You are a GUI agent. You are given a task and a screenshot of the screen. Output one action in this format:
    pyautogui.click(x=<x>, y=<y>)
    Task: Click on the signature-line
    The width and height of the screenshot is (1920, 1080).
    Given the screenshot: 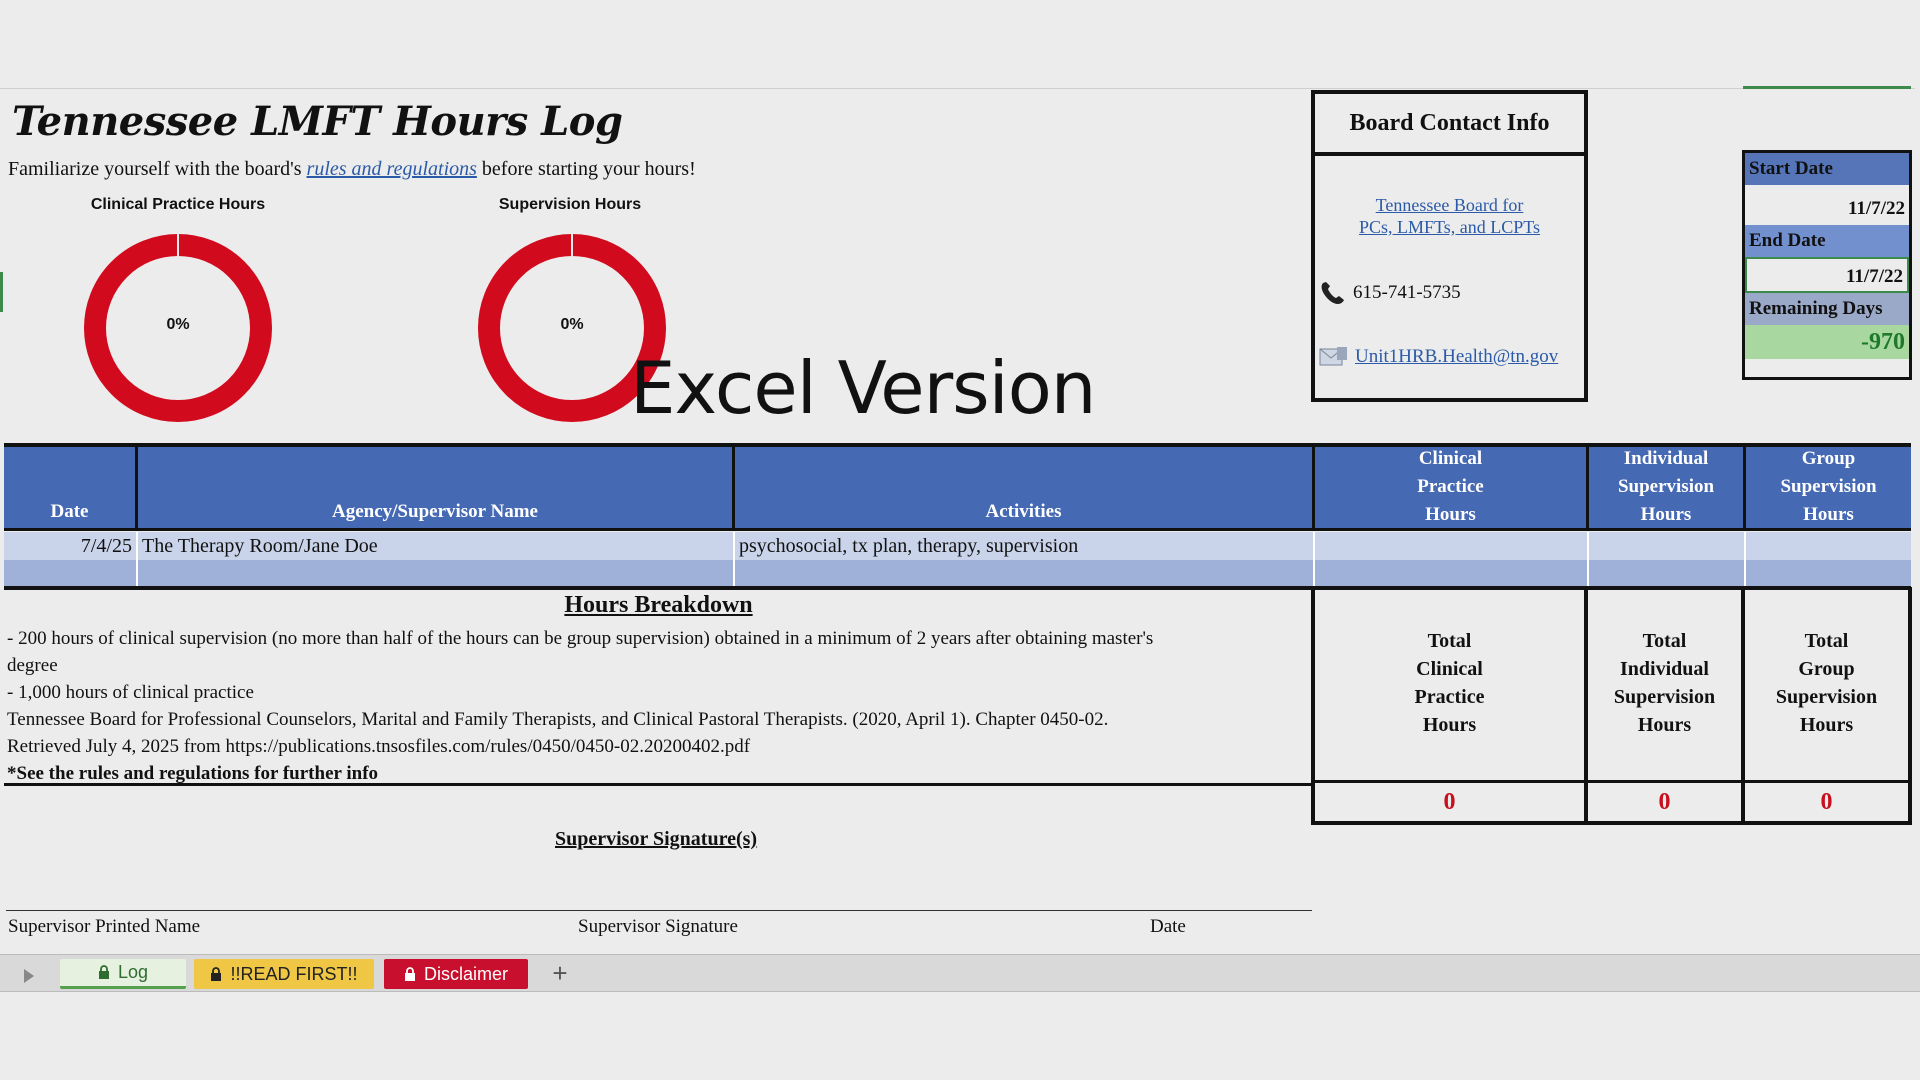 What is the action you would take?
    pyautogui.click(x=659, y=910)
    